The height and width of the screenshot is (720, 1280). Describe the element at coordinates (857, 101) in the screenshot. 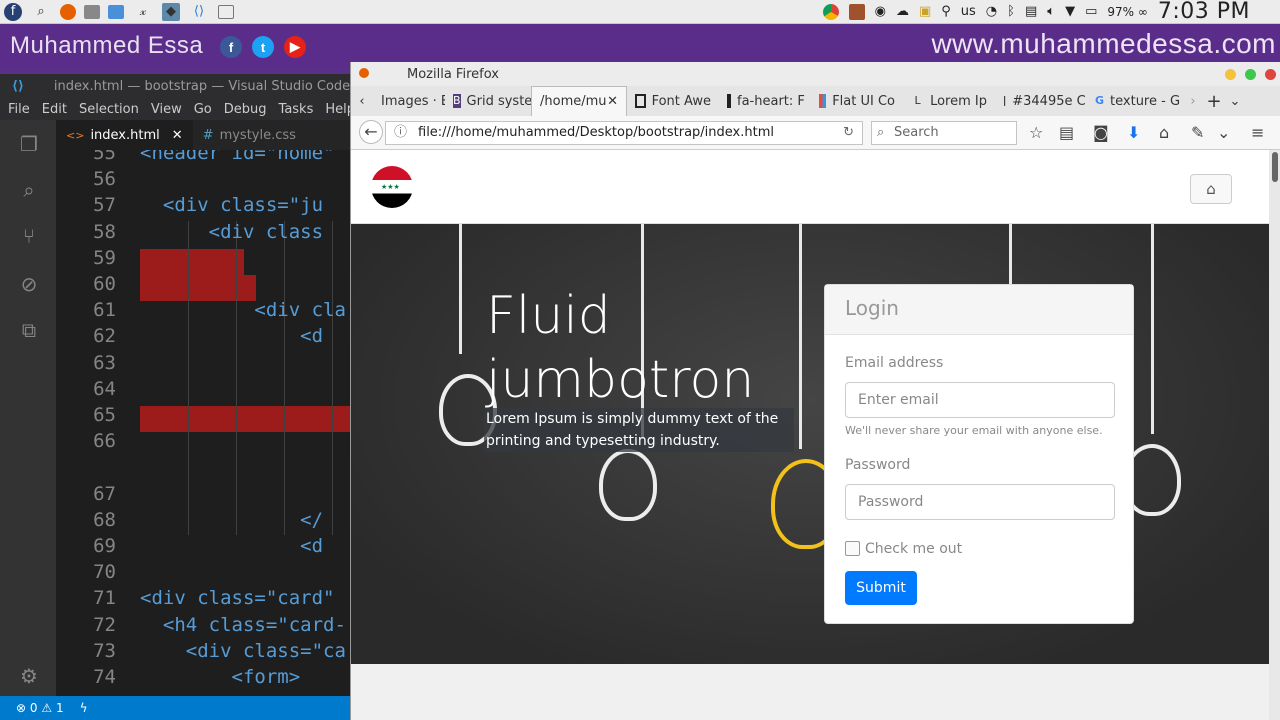

I see `browser-tab: Flat UI Co` at that location.